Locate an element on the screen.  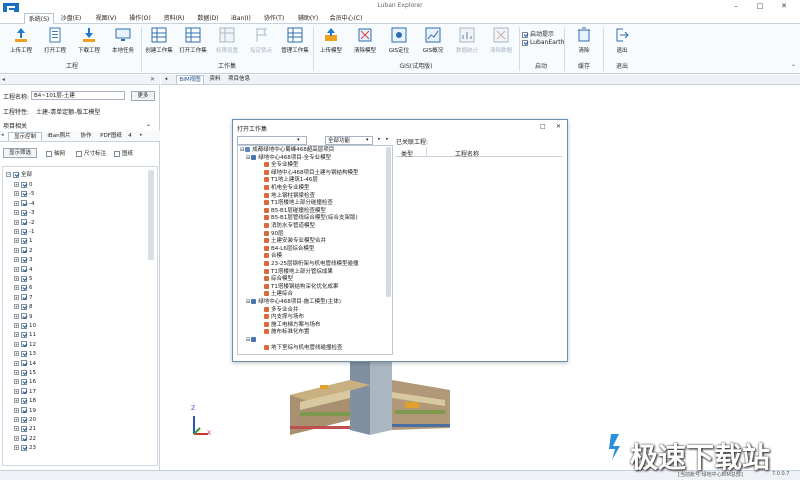
clear-model-button: 清除模型 is located at coordinates (365, 43).